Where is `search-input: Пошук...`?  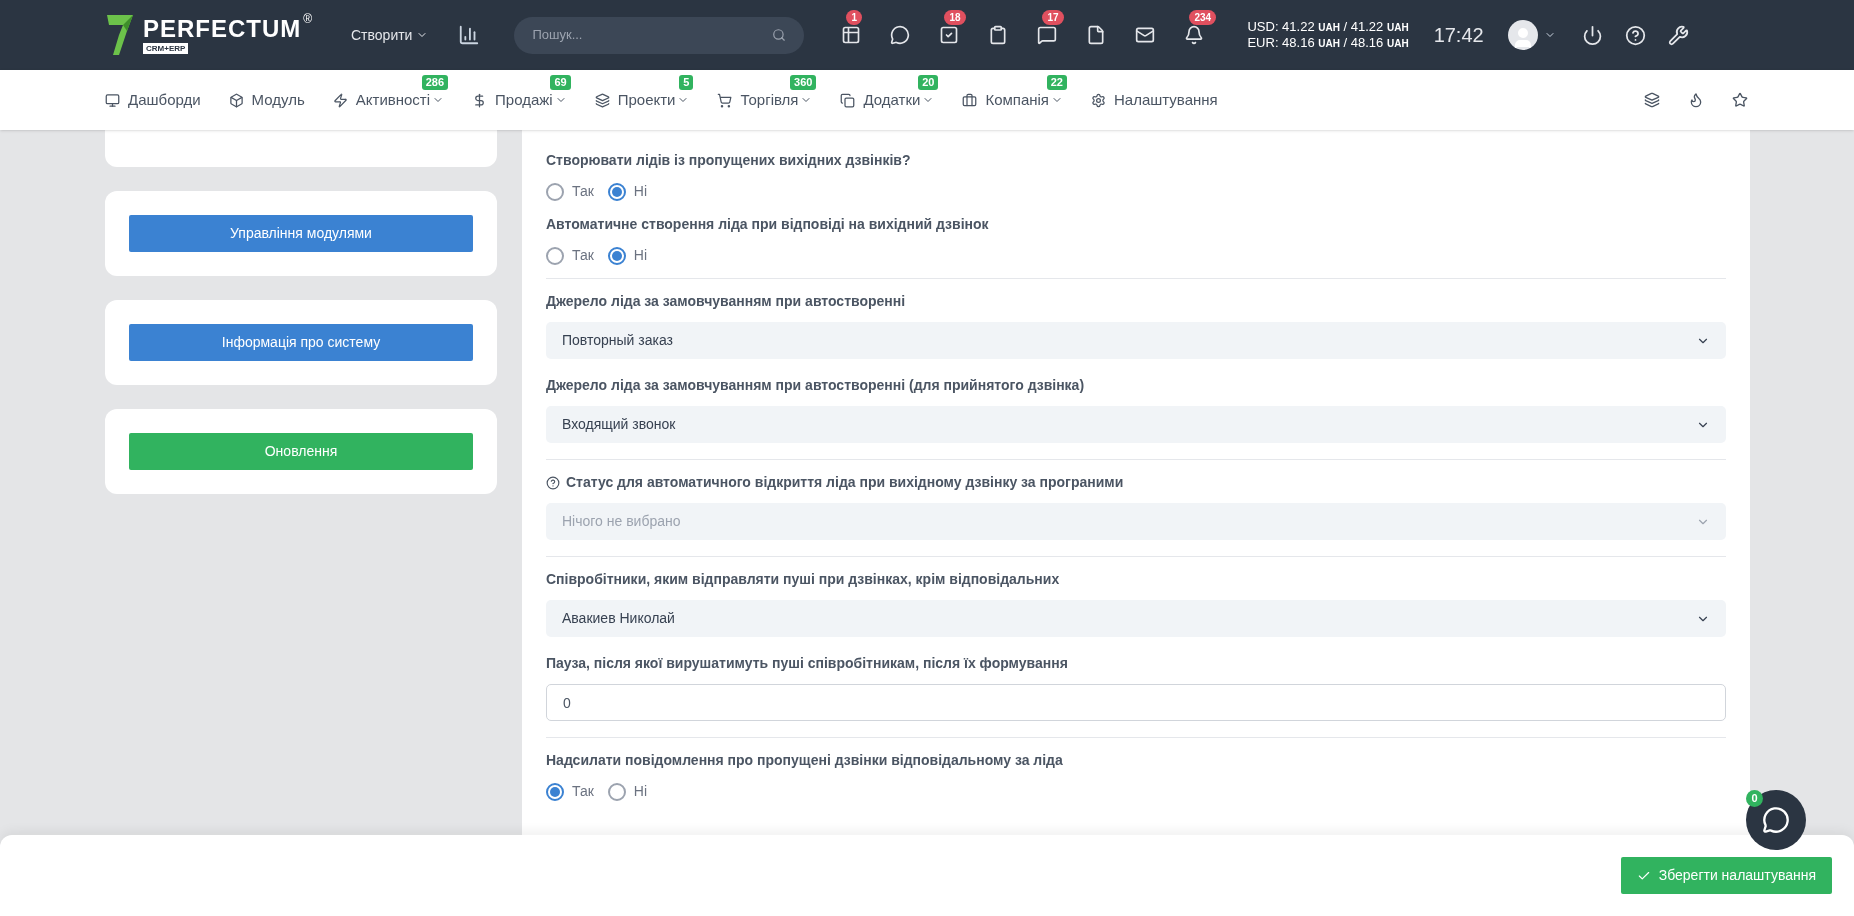 search-input: Пошук... is located at coordinates (632, 35).